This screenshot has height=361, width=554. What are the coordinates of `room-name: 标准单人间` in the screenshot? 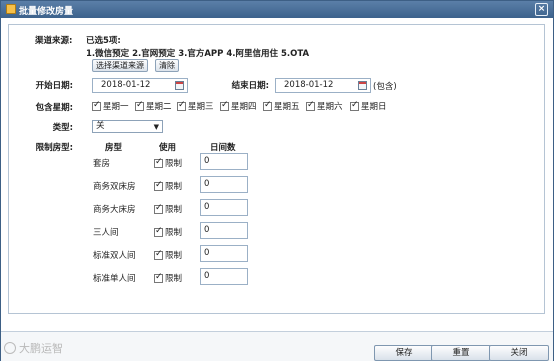 It's located at (114, 279).